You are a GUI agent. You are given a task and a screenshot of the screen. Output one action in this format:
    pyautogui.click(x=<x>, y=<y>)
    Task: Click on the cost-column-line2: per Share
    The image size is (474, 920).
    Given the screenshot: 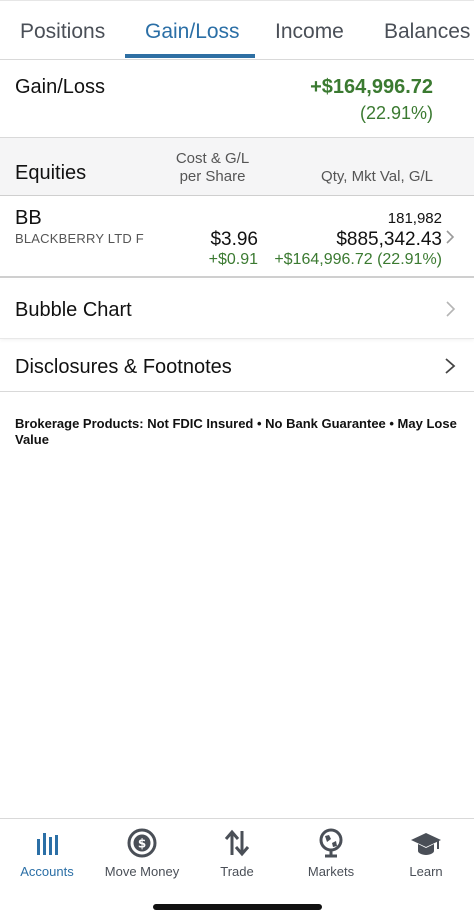 What is the action you would take?
    pyautogui.click(x=212, y=176)
    